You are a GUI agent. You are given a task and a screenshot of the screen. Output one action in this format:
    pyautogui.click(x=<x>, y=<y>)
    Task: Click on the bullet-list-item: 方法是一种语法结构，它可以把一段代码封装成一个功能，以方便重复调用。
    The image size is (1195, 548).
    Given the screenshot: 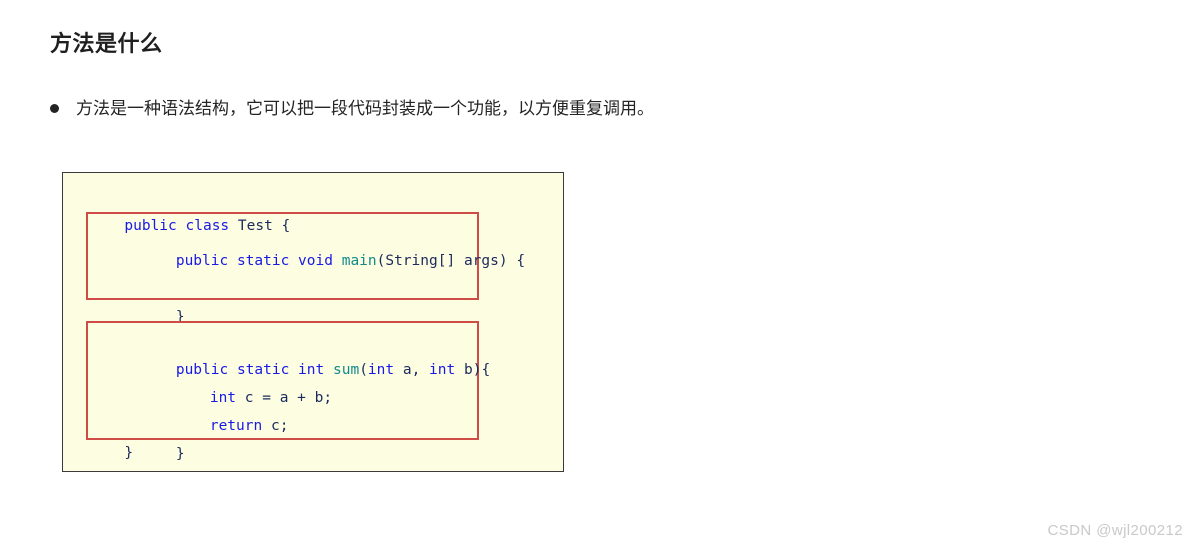 What is the action you would take?
    pyautogui.click(x=352, y=109)
    